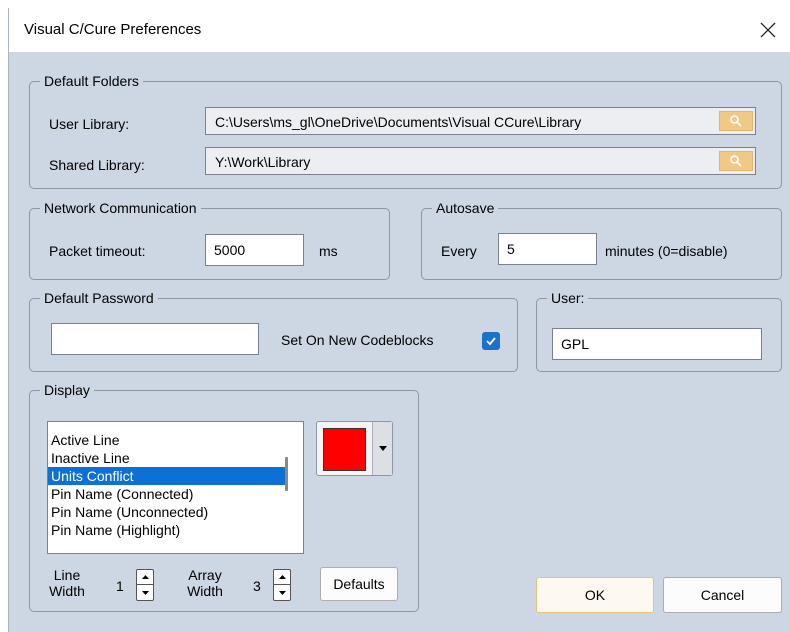 This screenshot has height=632, width=790. Describe the element at coordinates (722, 595) in the screenshot. I see `cancel-button: Cancel` at that location.